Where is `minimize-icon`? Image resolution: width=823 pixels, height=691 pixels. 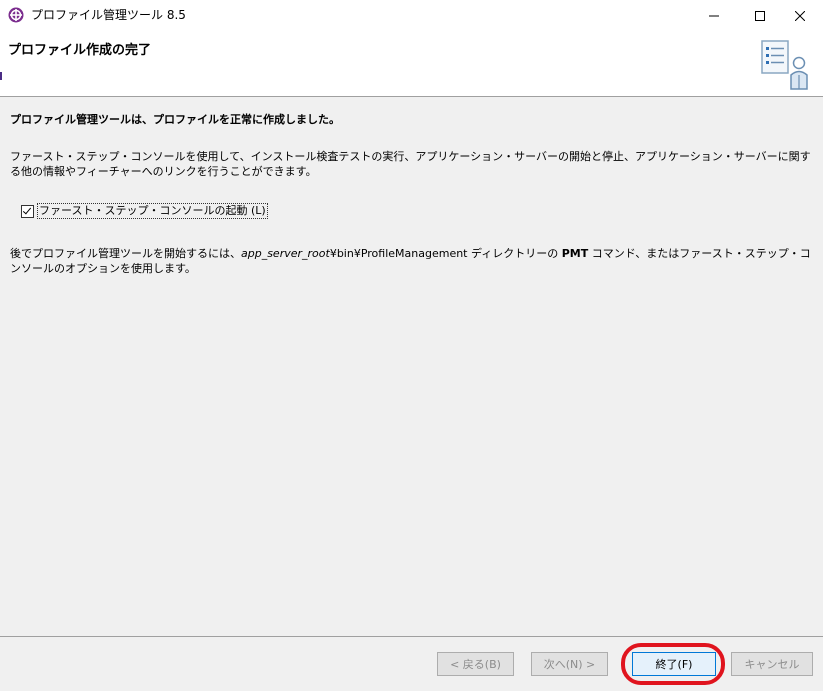 minimize-icon is located at coordinates (714, 15).